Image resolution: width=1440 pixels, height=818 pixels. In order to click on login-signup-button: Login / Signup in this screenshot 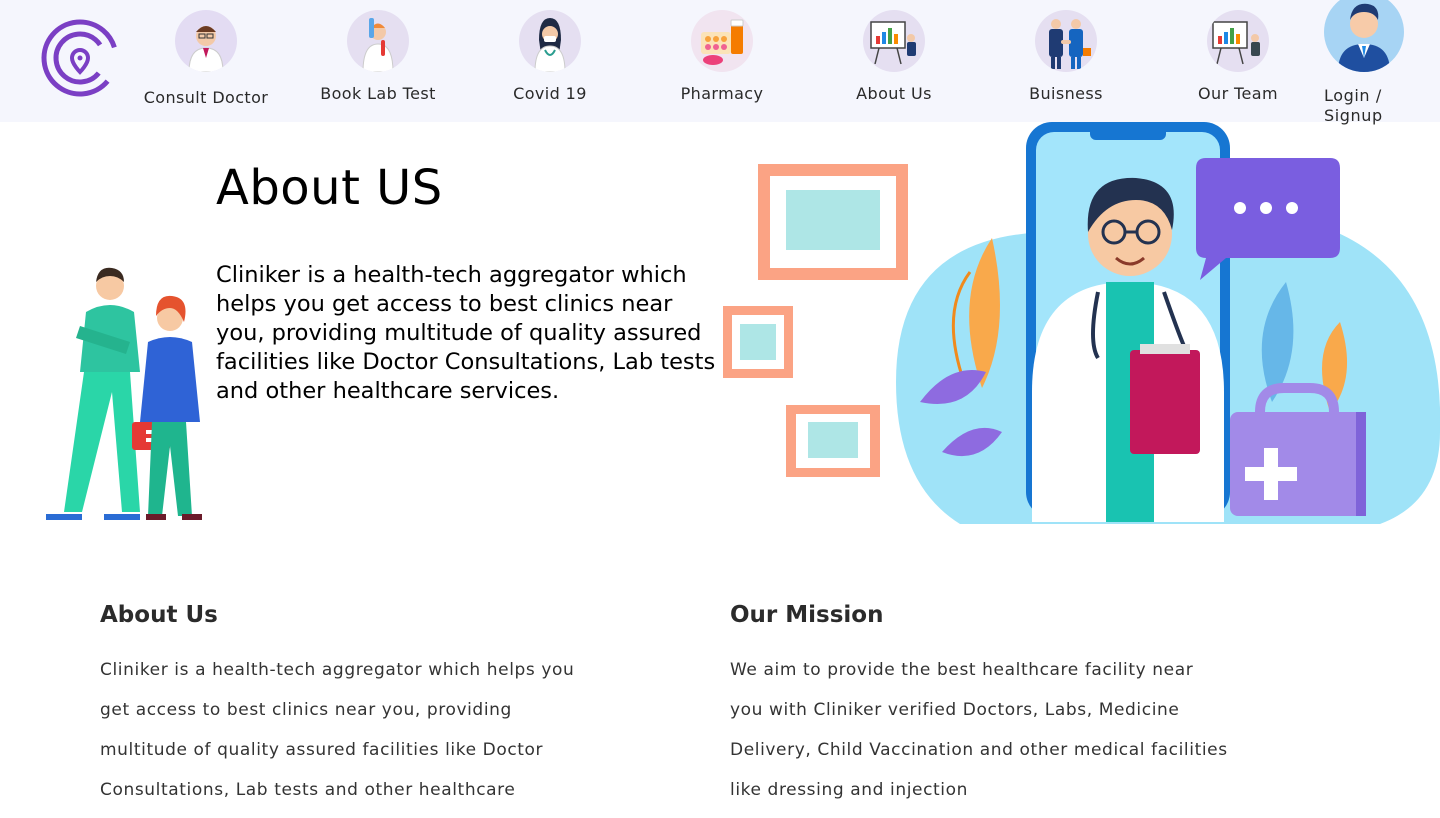, I will do `click(1375, 62)`.